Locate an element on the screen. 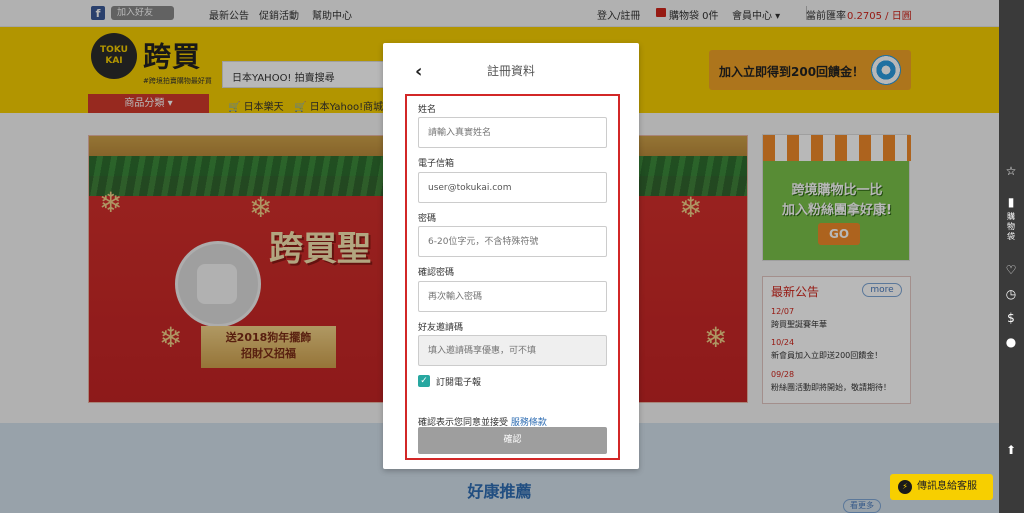 The width and height of the screenshot is (1024, 513). chat-label: 傳訊息給客服 is located at coordinates (947, 486).